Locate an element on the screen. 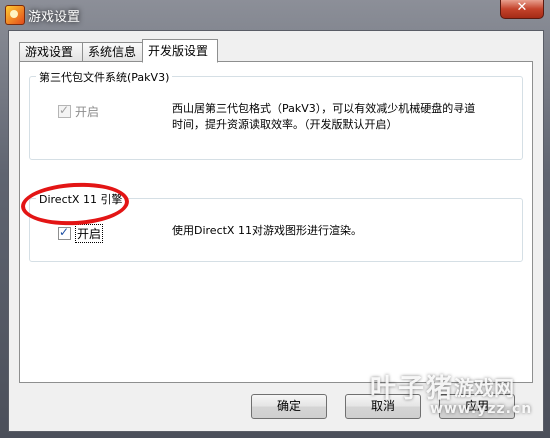  ok-button-label: 确定 is located at coordinates (288, 406).